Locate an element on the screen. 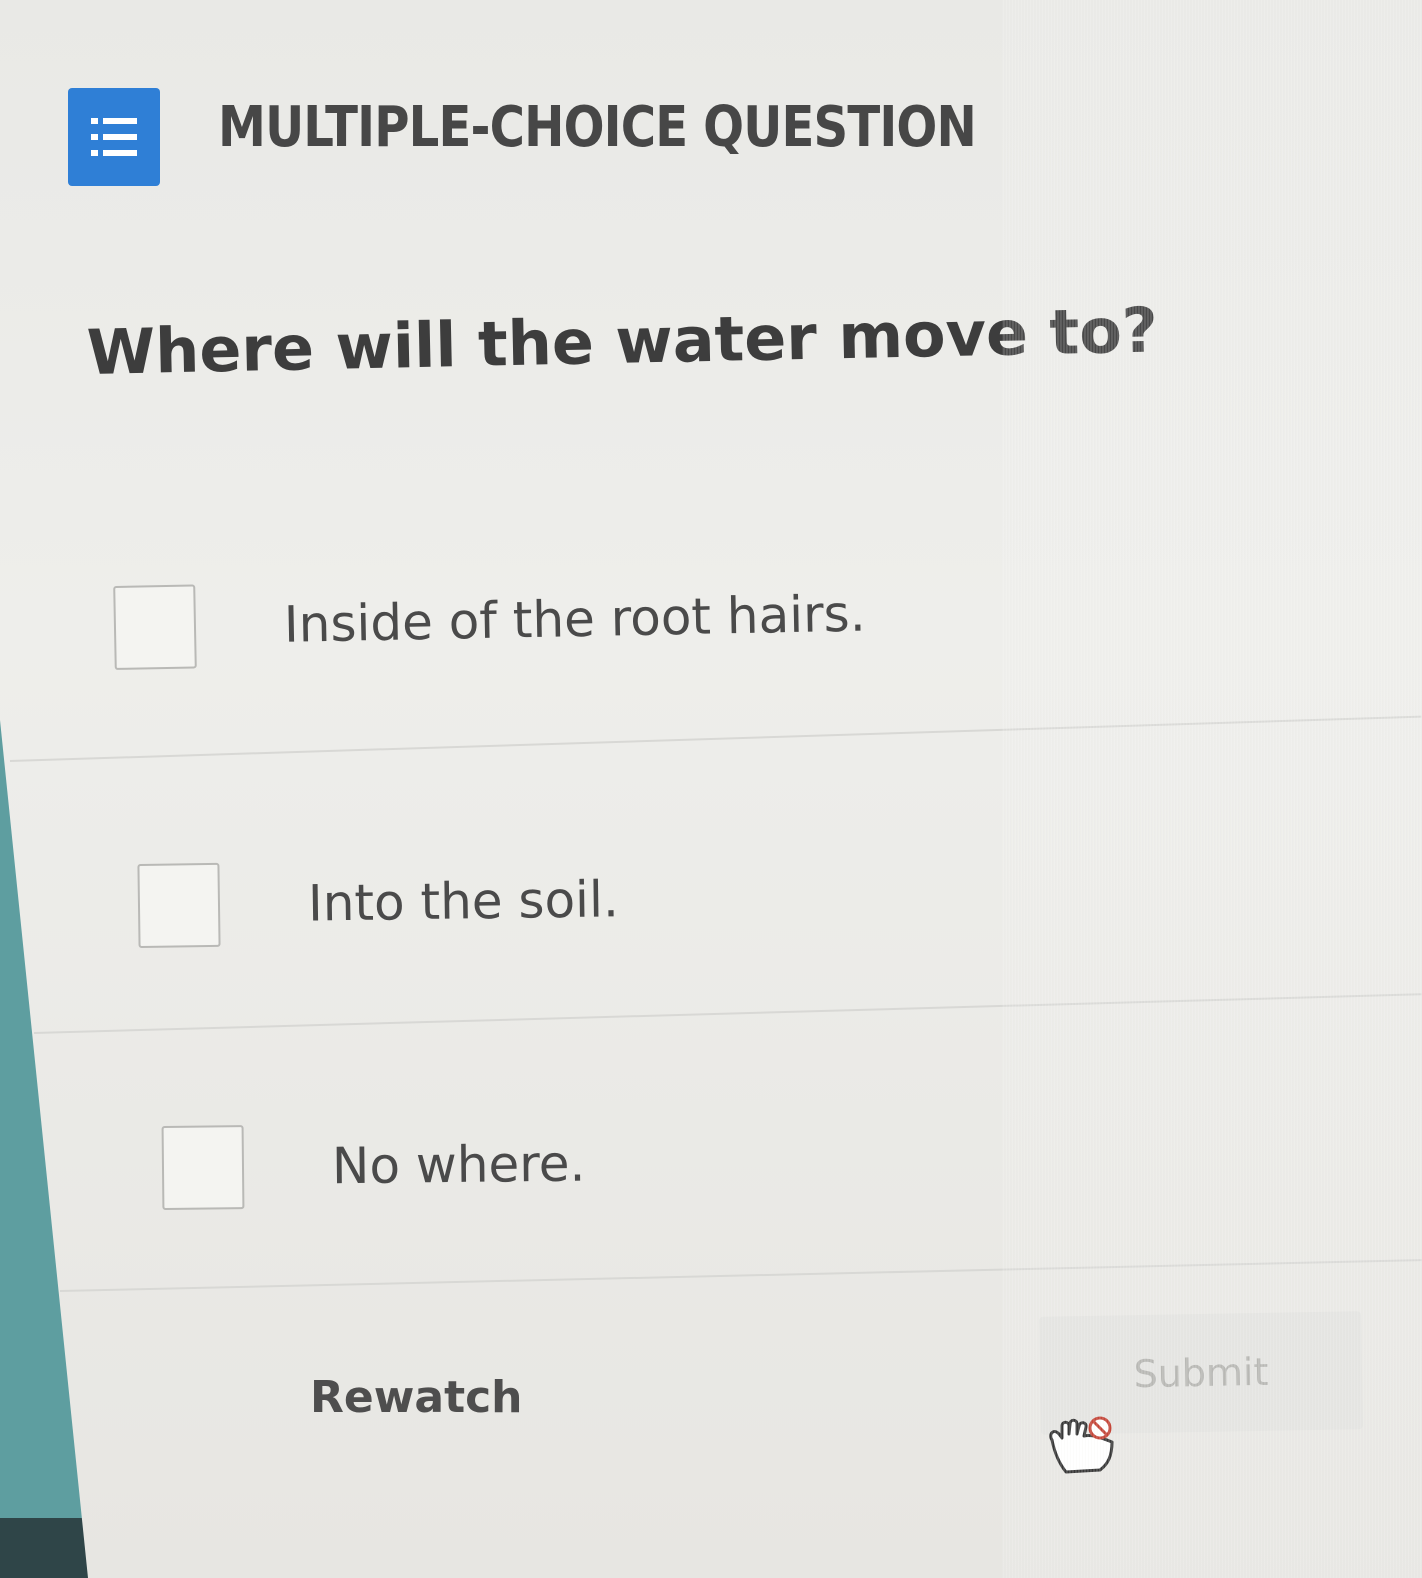 The width and height of the screenshot is (1422, 1578). rewatch-button: Rewatch is located at coordinates (416, 1397).